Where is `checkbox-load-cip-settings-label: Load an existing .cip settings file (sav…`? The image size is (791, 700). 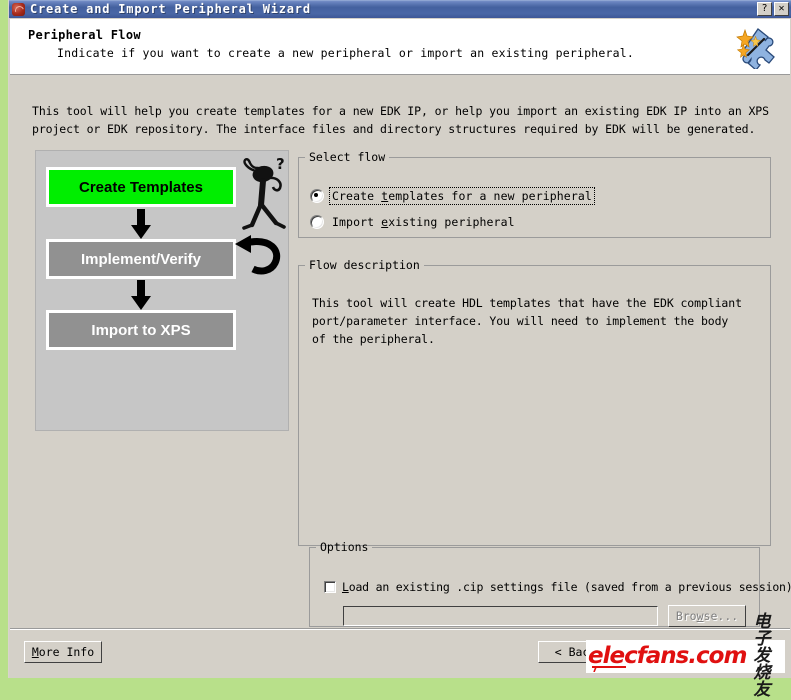
checkbox-load-cip-settings-label: Load an existing .cip settings file (sav… is located at coordinates (566, 587).